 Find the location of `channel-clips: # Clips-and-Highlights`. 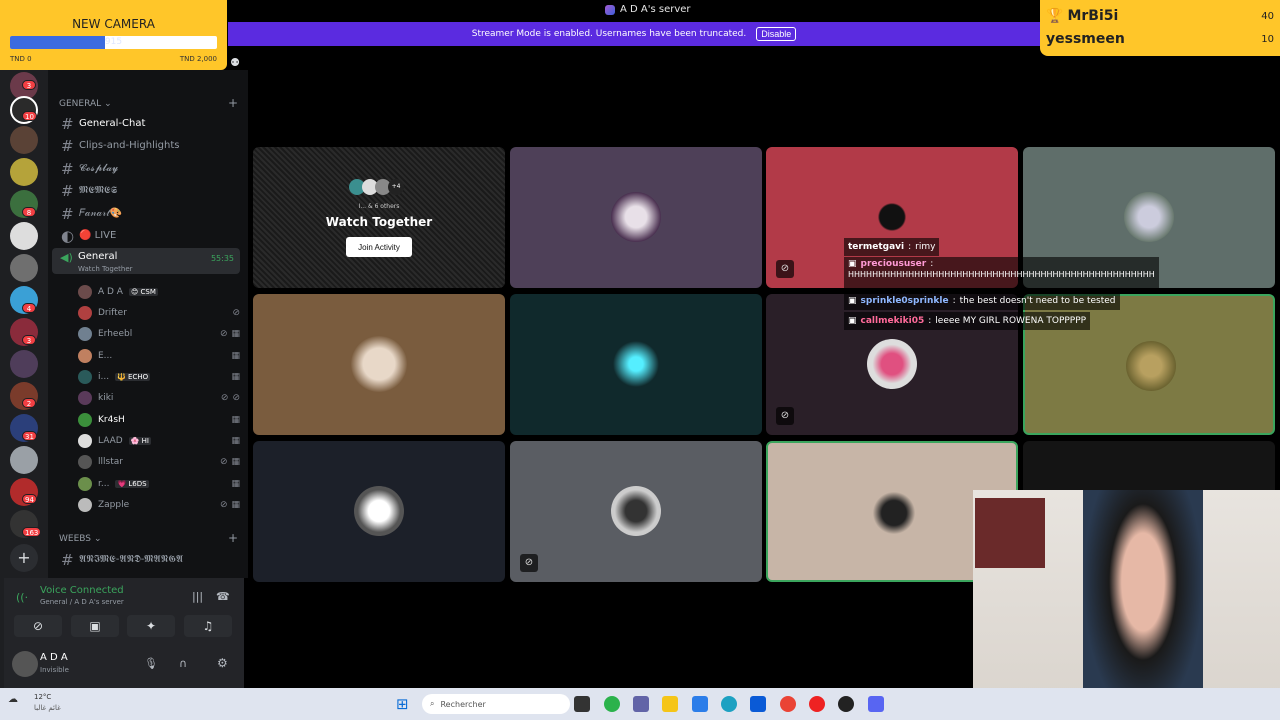

channel-clips: # Clips-and-Highlights is located at coordinates (147, 145).